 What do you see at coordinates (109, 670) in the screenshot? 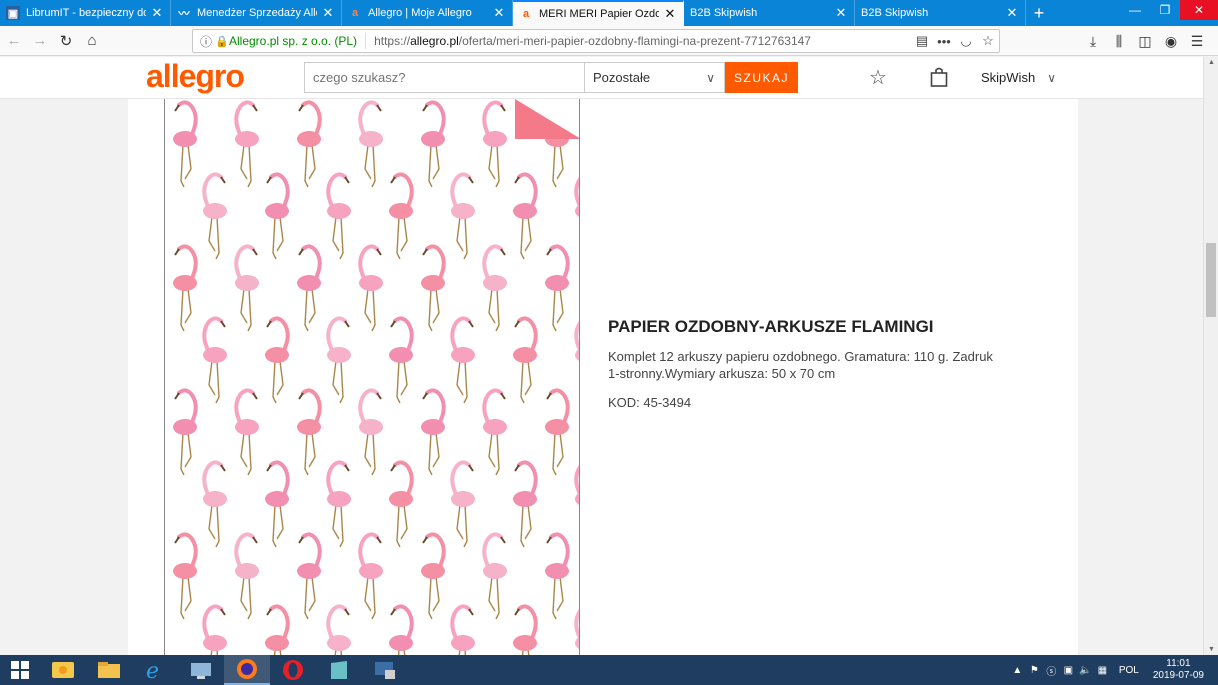
I see `file-explorer-icon` at bounding box center [109, 670].